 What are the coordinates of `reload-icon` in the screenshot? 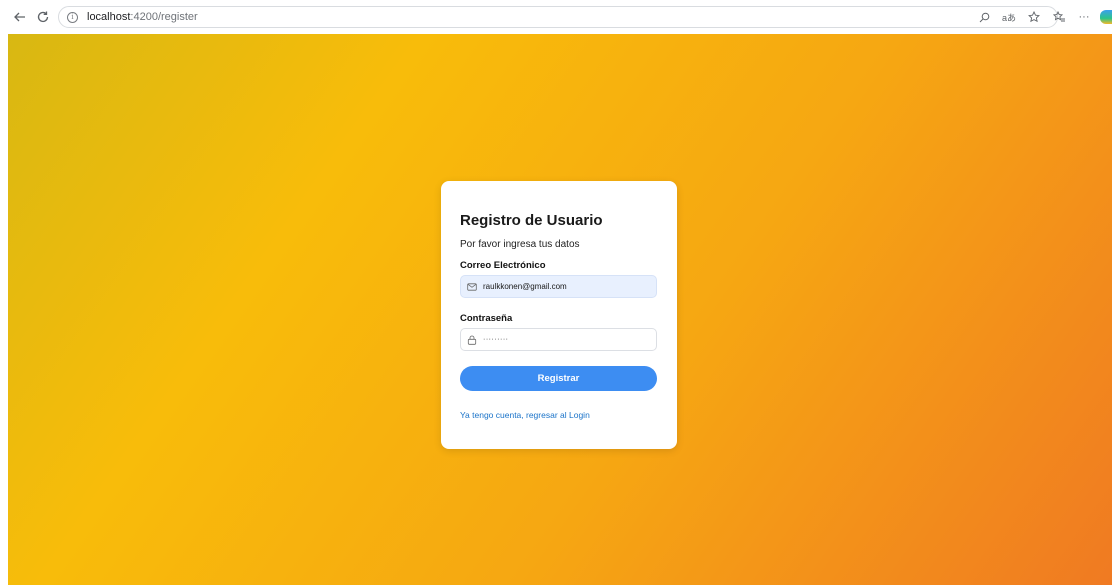 It's located at (43, 17).